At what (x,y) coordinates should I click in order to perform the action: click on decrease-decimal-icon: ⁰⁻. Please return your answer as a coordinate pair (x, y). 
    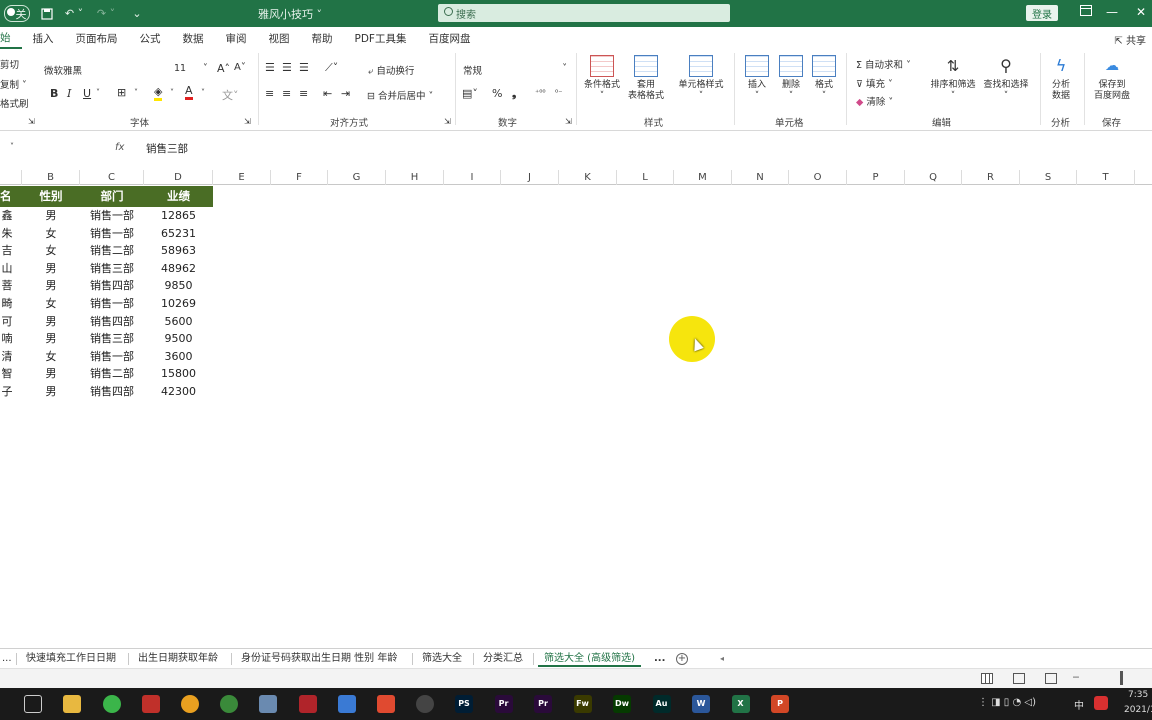
    Looking at the image, I should click on (558, 92).